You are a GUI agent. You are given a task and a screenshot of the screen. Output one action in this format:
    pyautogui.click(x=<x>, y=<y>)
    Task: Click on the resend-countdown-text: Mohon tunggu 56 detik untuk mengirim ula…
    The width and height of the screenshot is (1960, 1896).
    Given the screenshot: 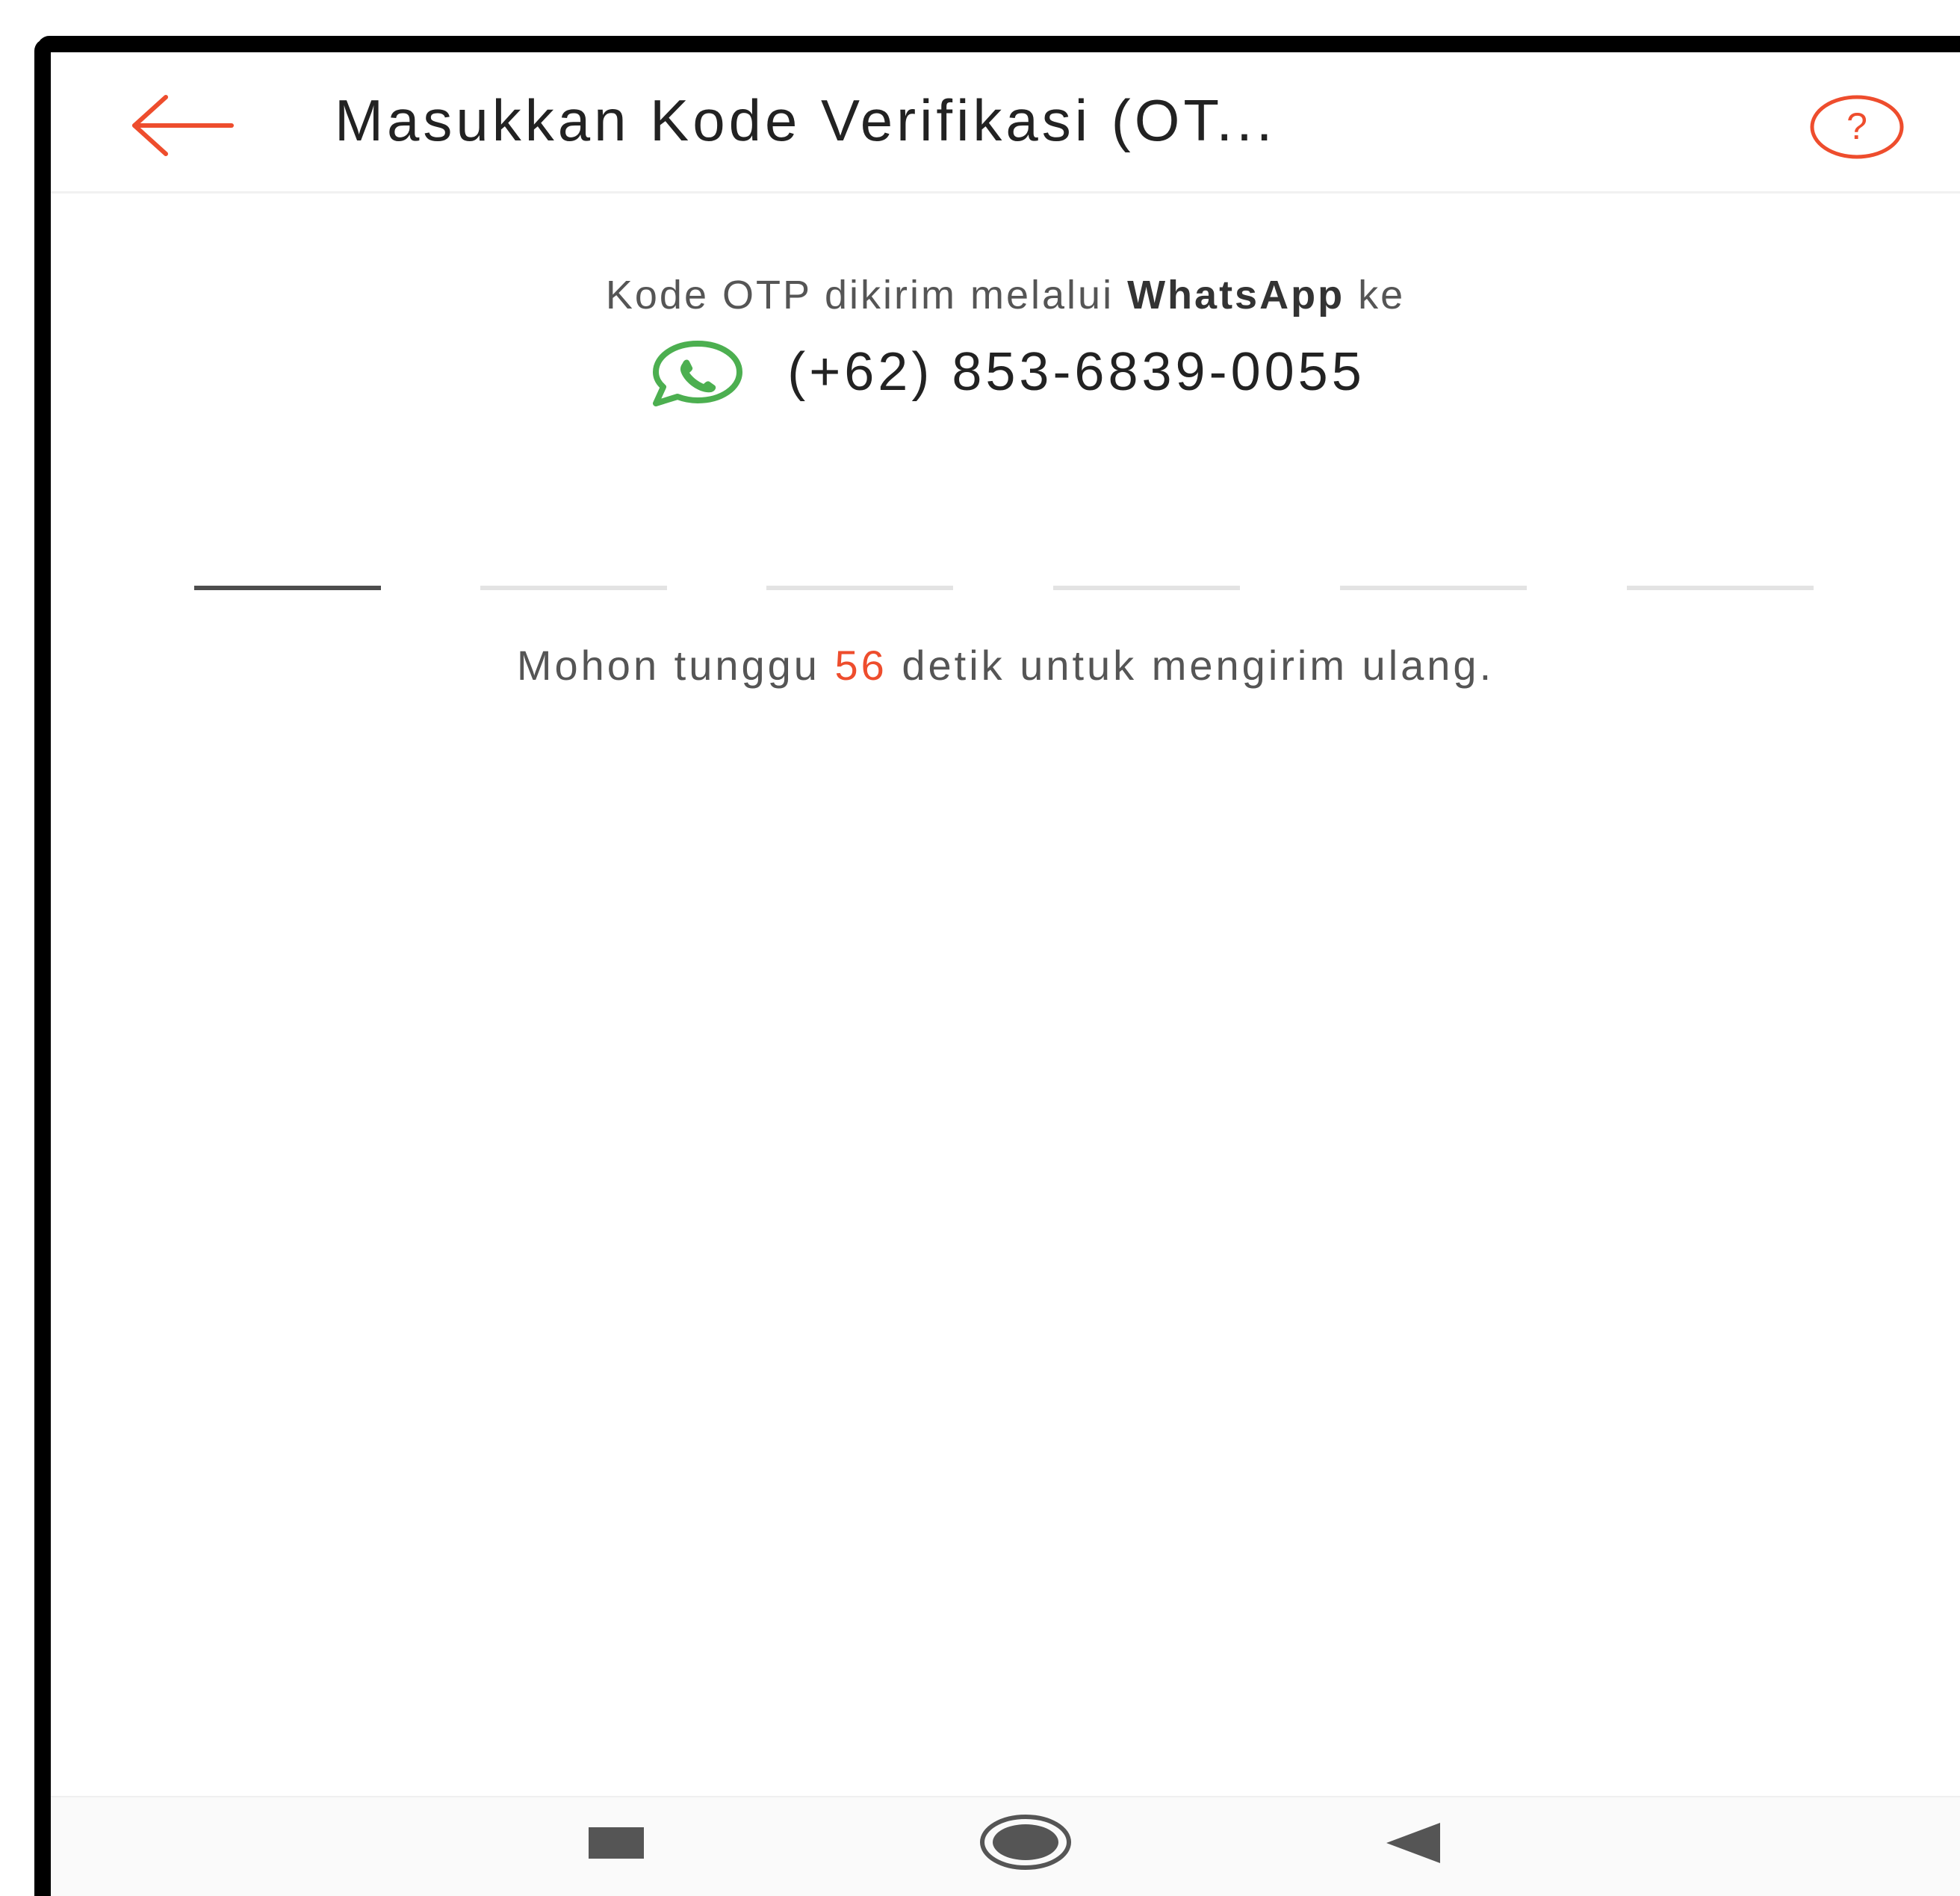 What is the action you would take?
    pyautogui.click(x=1005, y=665)
    